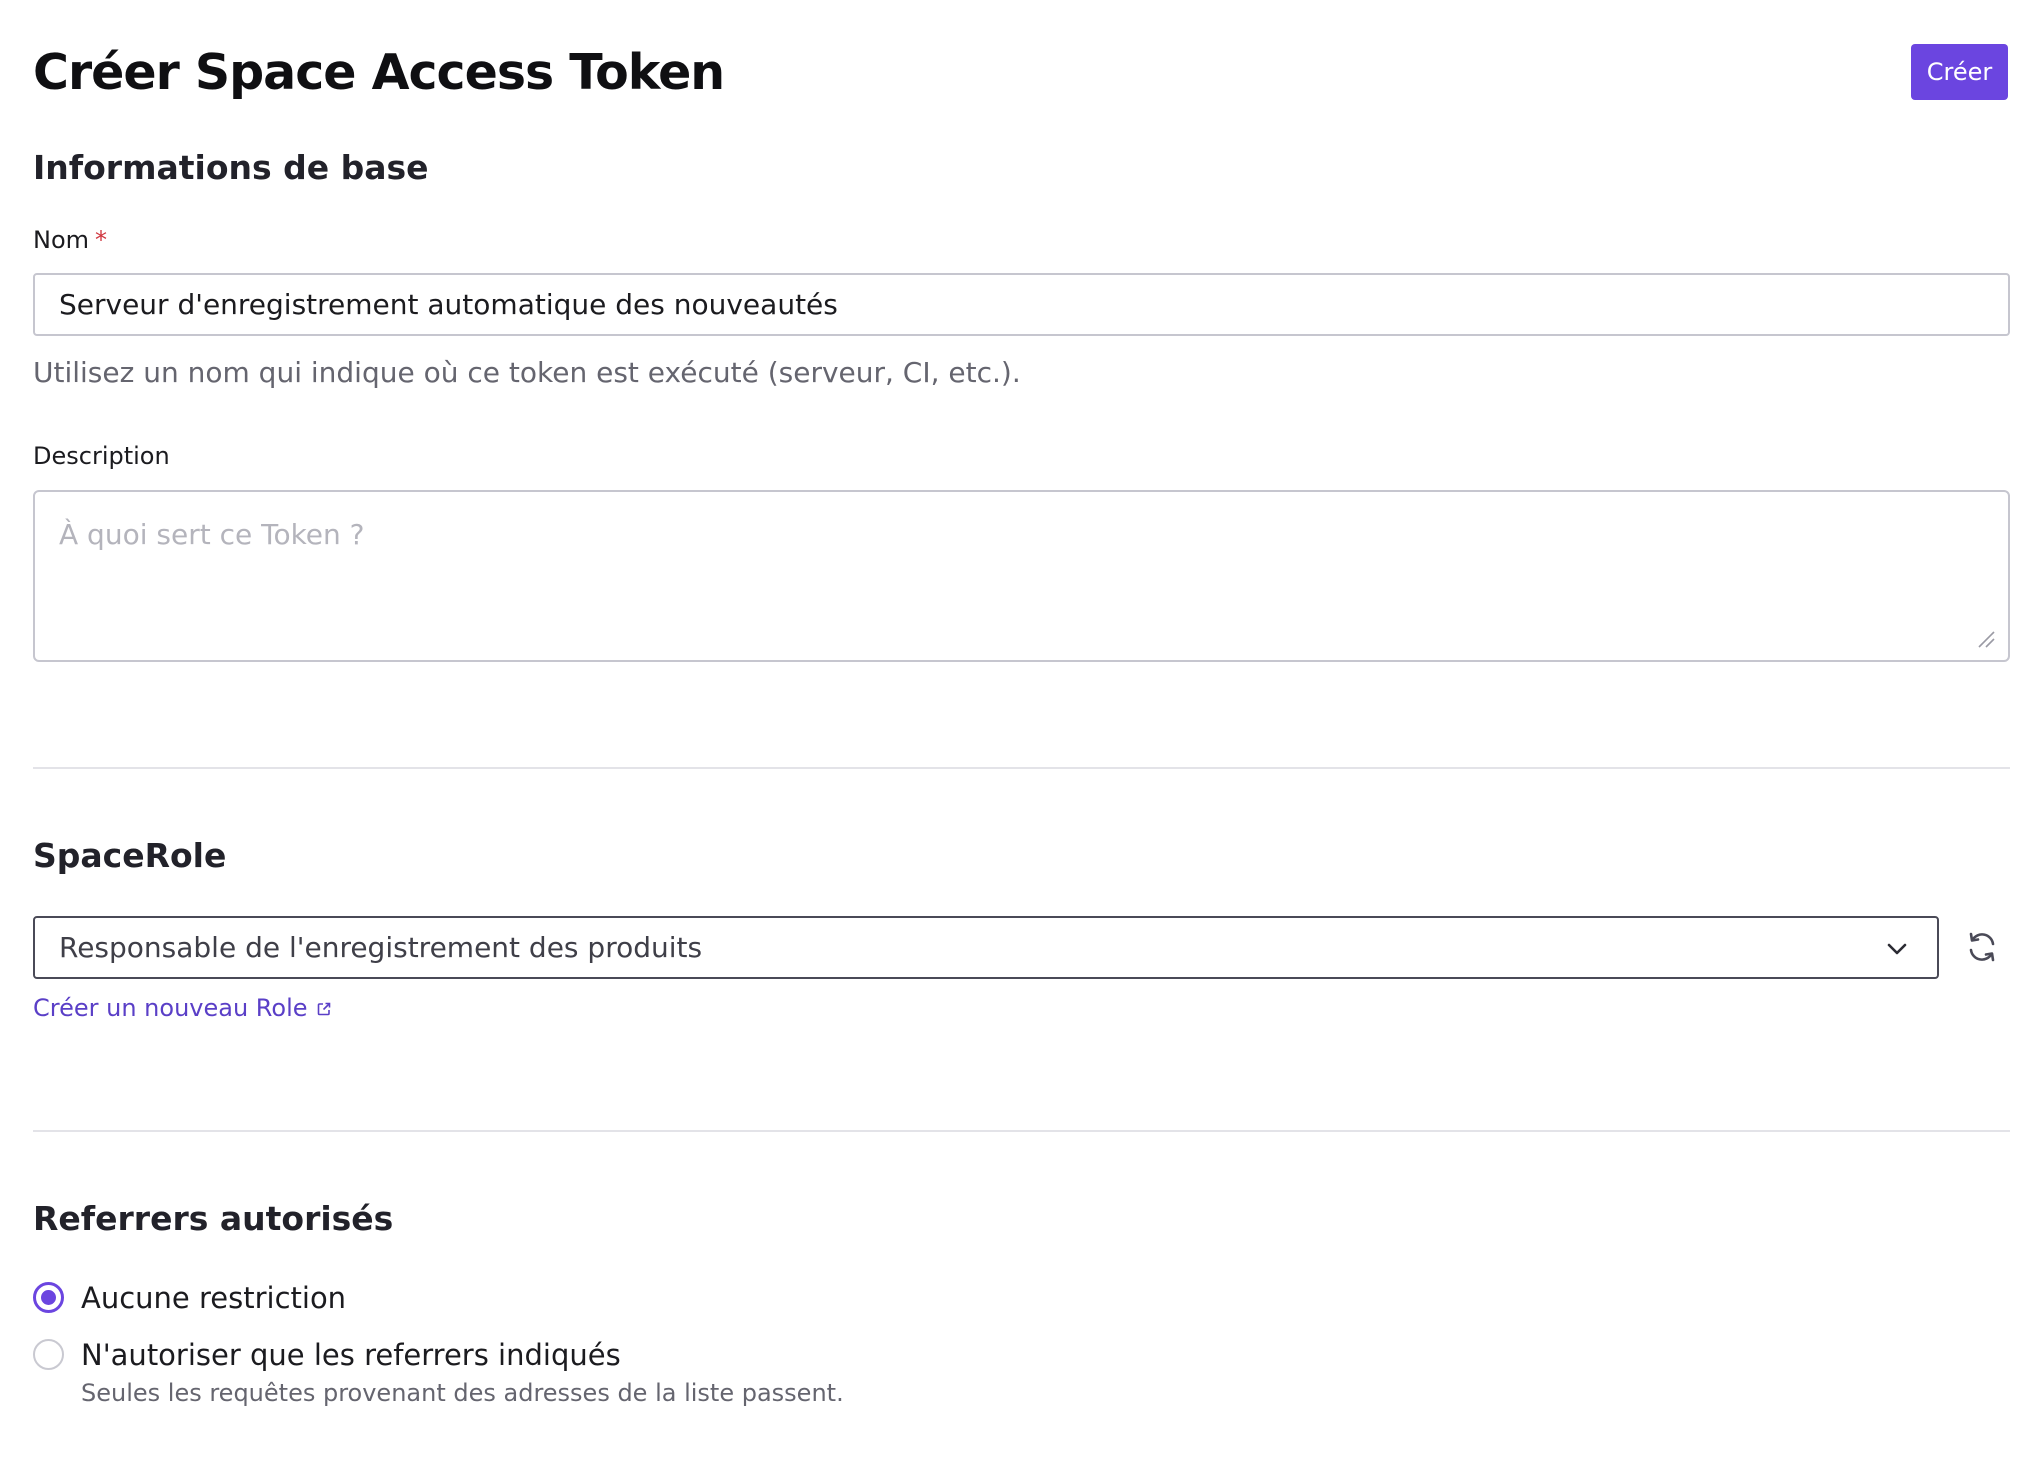 This screenshot has height=1474, width=2032. I want to click on page-title: Créer Space Access Token, so click(379, 72).